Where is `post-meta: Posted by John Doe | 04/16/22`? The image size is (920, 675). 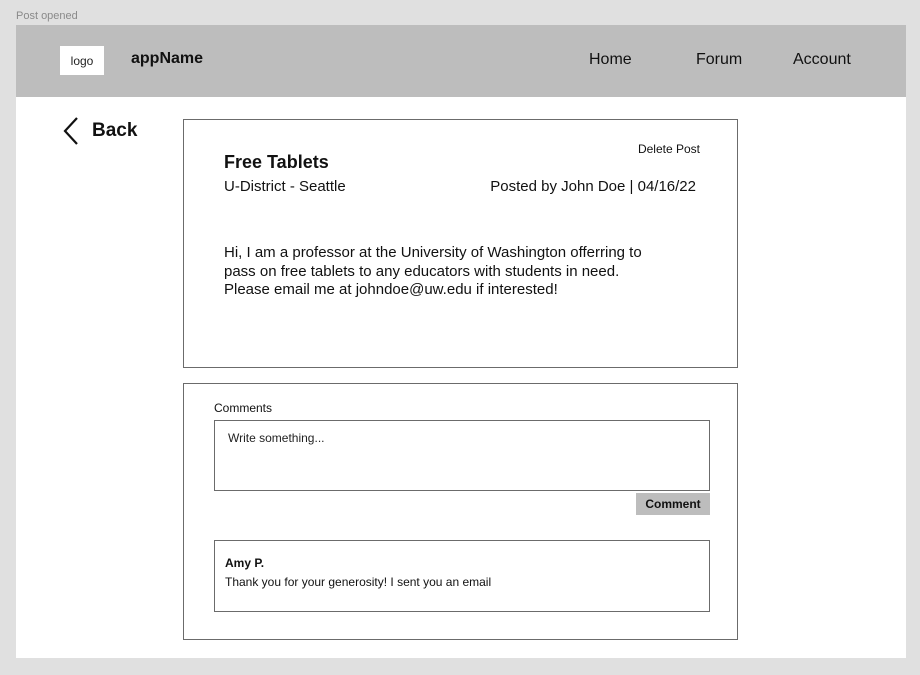
post-meta: Posted by John Doe | 04/16/22 is located at coordinates (593, 186).